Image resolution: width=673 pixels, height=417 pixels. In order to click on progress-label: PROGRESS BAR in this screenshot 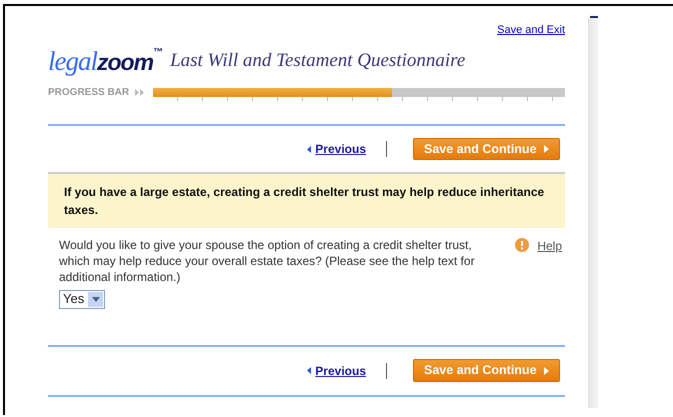, I will do `click(89, 93)`.